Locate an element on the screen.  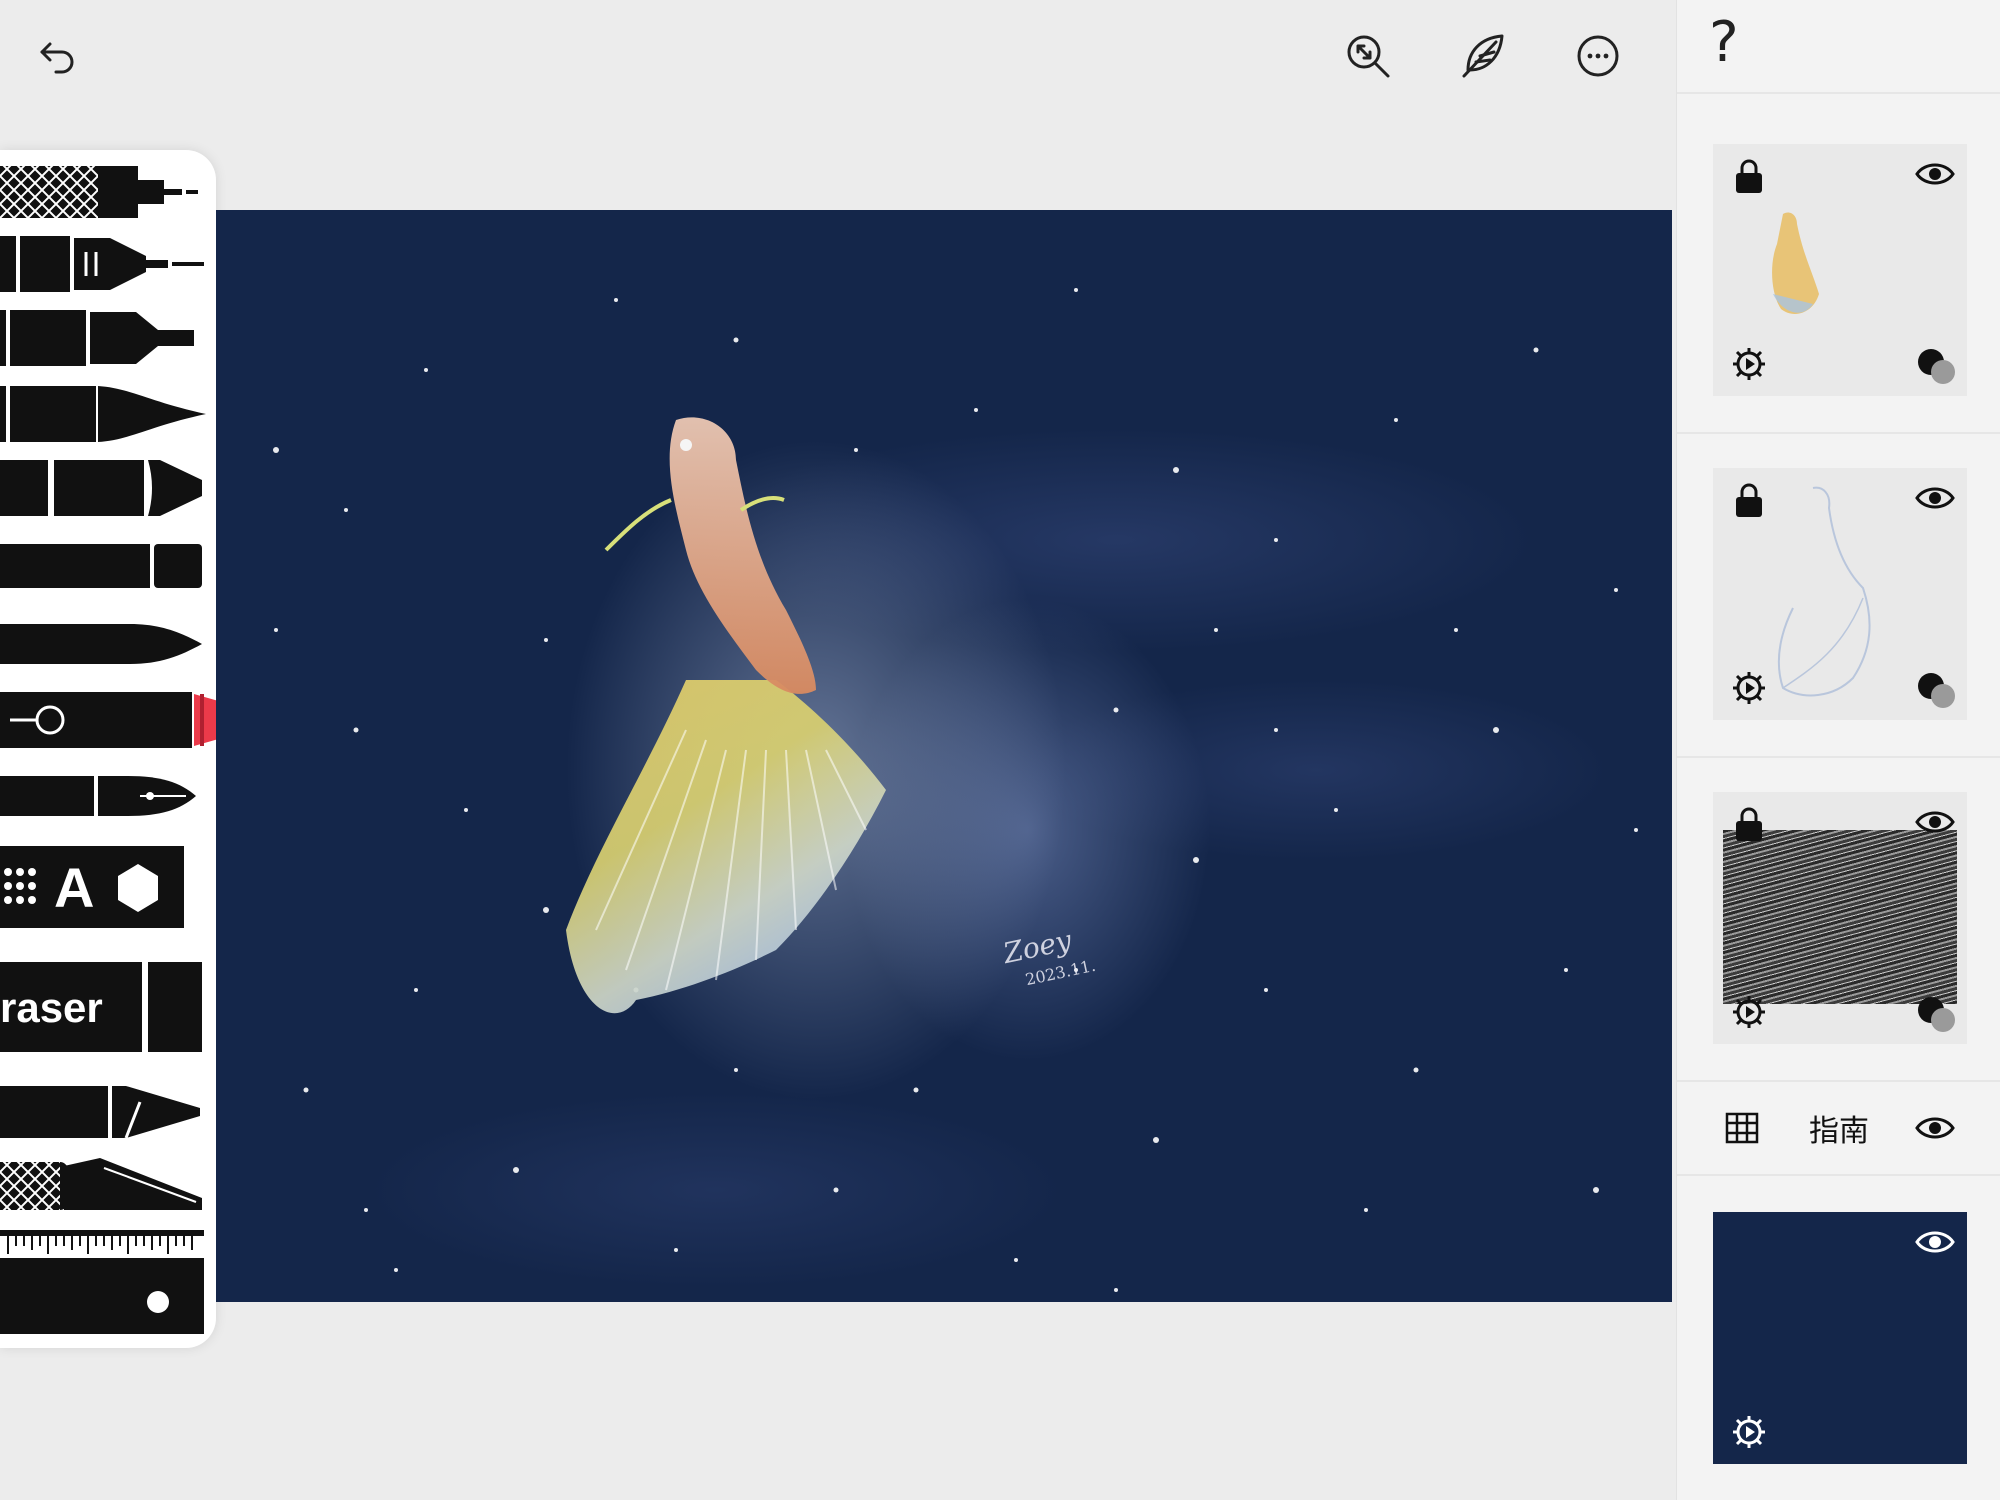
tool-tray: A raser is located at coordinates (134, 749).